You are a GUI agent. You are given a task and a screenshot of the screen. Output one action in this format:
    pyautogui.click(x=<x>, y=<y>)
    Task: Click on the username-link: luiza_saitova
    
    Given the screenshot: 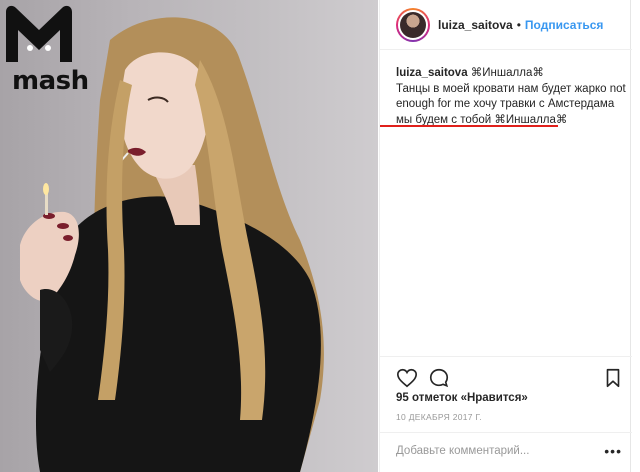 What is the action you would take?
    pyautogui.click(x=475, y=25)
    